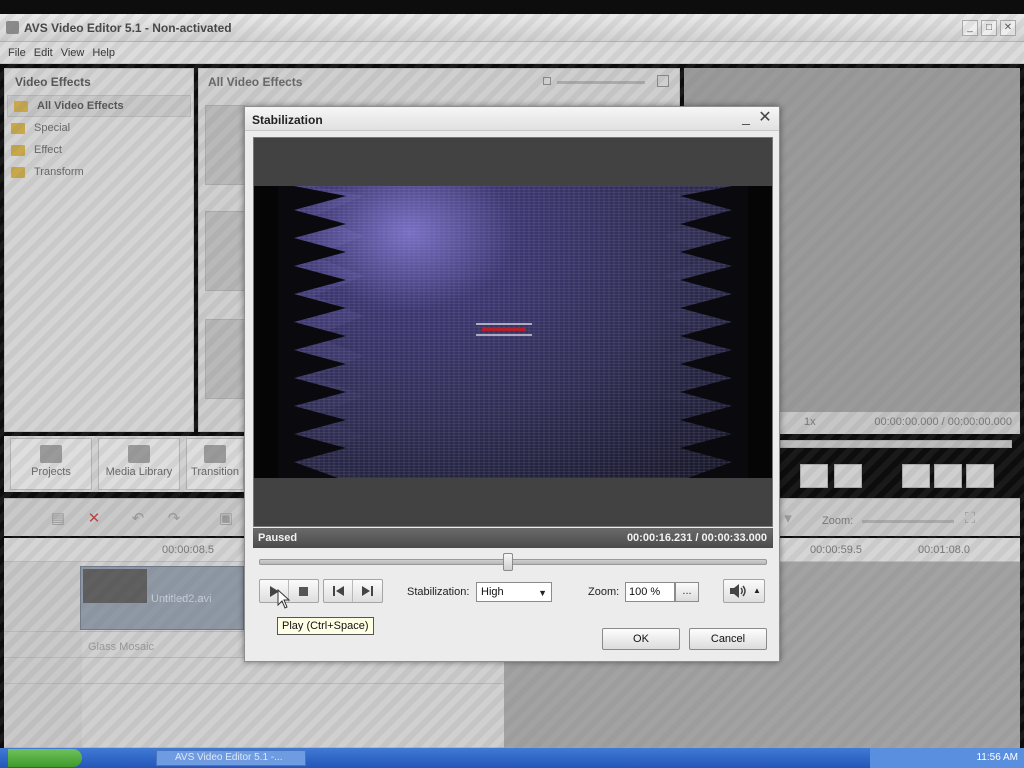  What do you see at coordinates (99, 150) in the screenshot?
I see `tree-item-effect: Effect` at bounding box center [99, 150].